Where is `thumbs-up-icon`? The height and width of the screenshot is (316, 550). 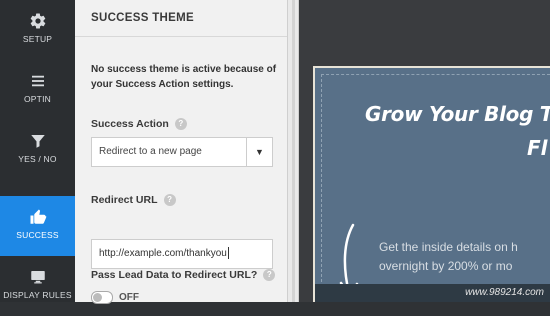
thumbs-up-icon is located at coordinates (38, 216).